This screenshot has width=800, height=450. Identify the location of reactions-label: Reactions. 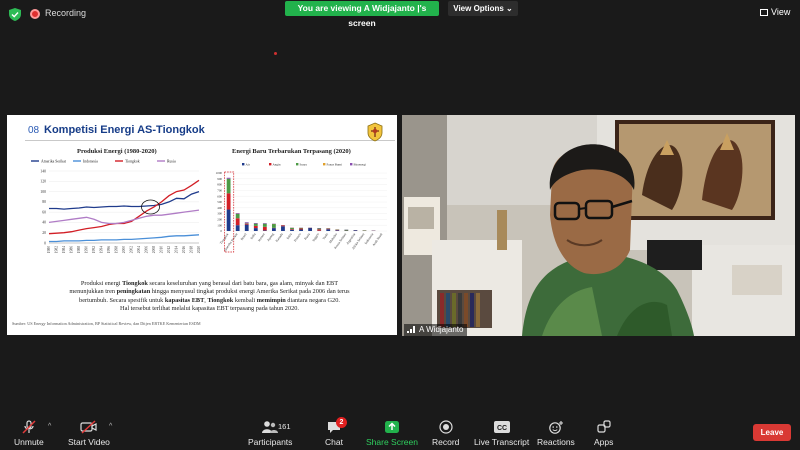
(556, 442).